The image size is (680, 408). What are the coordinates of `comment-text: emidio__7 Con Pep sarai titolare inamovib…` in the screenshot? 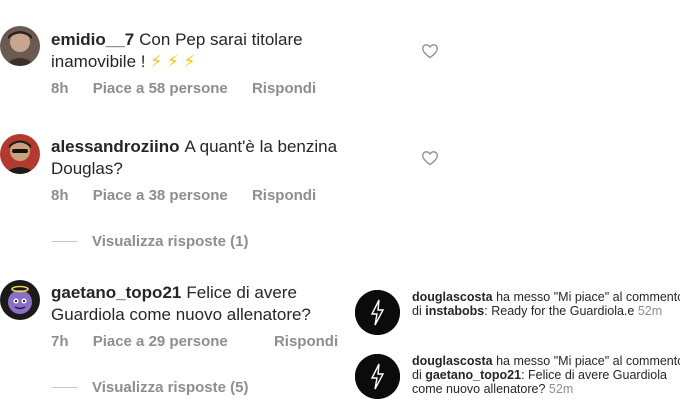 It's located at (216, 51).